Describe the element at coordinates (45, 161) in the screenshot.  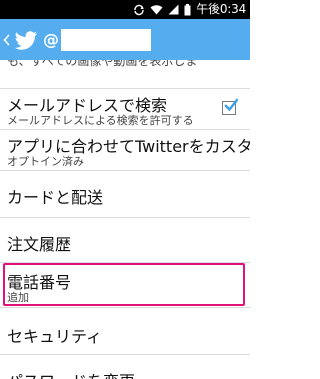
I see `list-item-subtitle: オプトイン済み` at that location.